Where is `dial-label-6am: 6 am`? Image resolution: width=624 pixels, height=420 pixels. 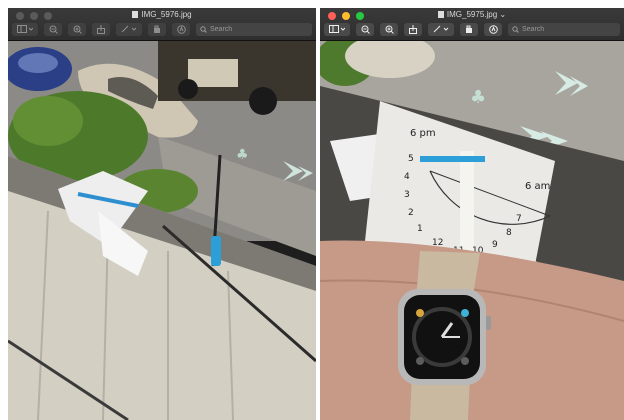
dial-label-6am: 6 am is located at coordinates (537, 186).